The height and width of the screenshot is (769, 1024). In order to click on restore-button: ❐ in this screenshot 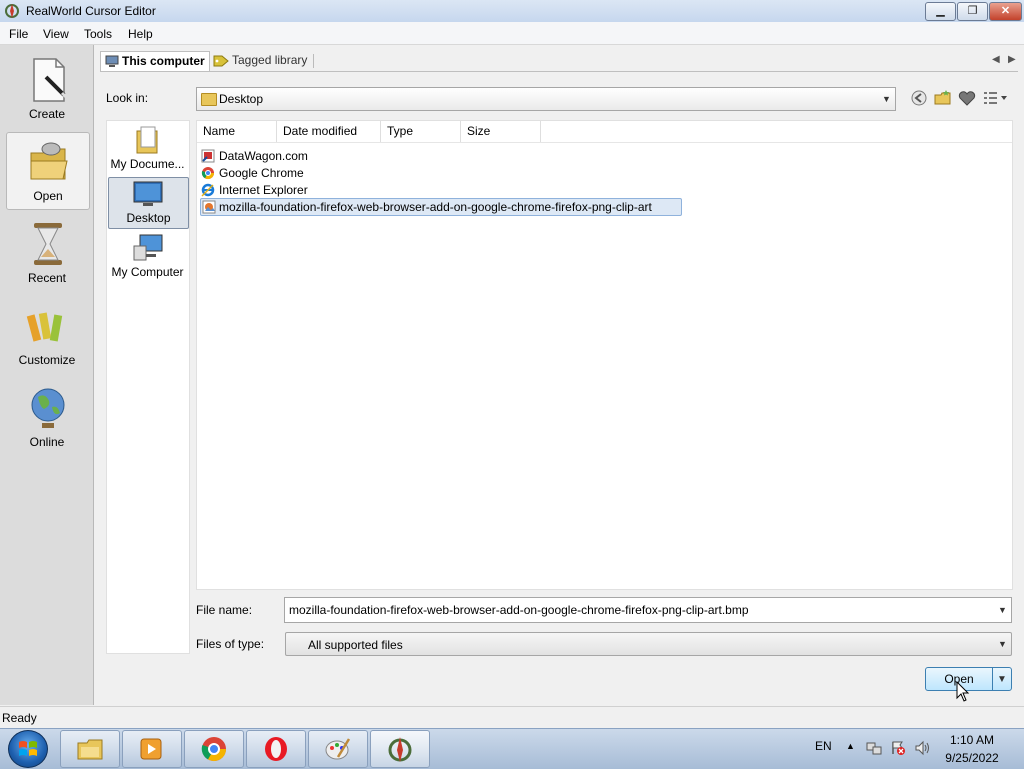, I will do `click(972, 11)`.